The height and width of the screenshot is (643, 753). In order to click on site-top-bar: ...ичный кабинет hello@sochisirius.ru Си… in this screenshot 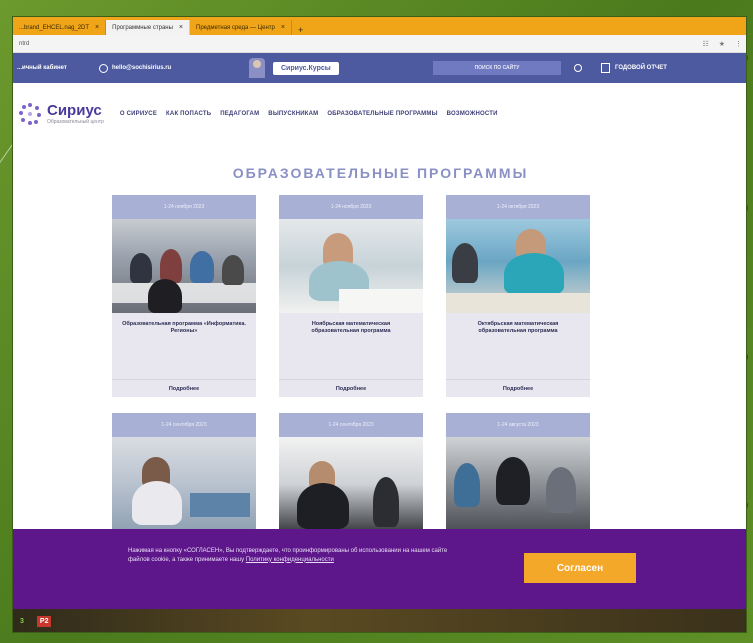, I will do `click(379, 68)`.